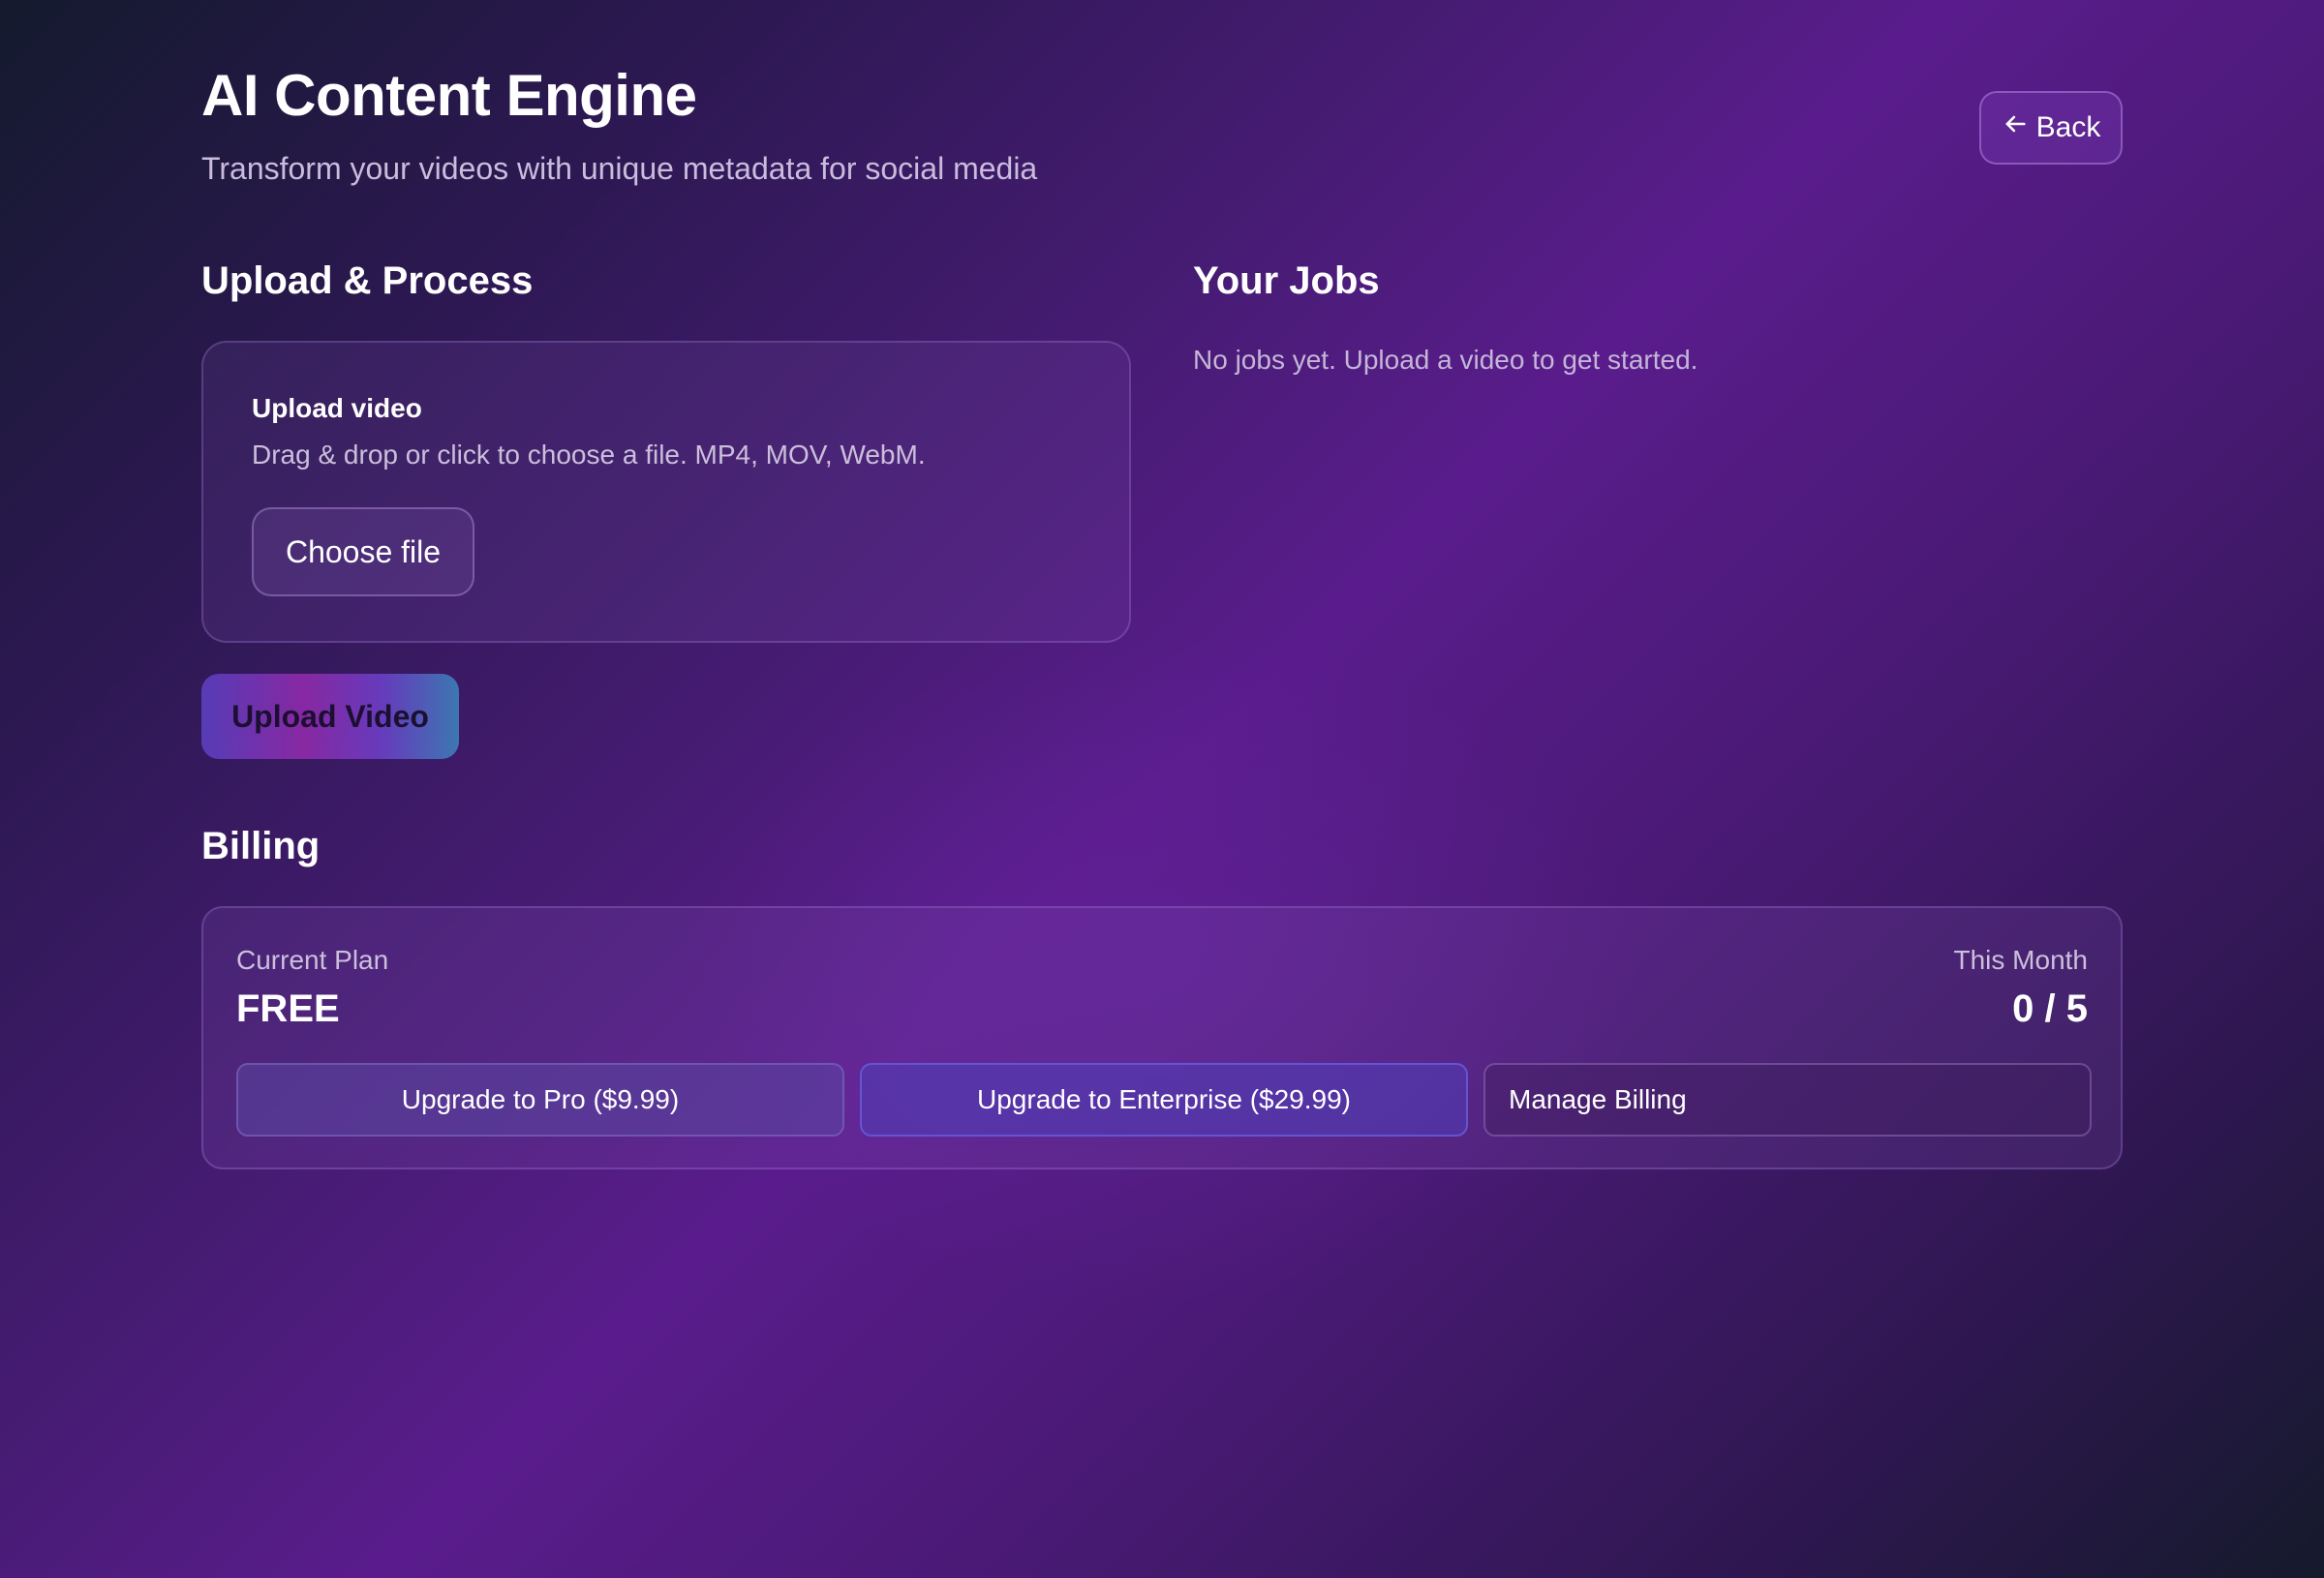  I want to click on upload-section-title: Upload & Process, so click(367, 280).